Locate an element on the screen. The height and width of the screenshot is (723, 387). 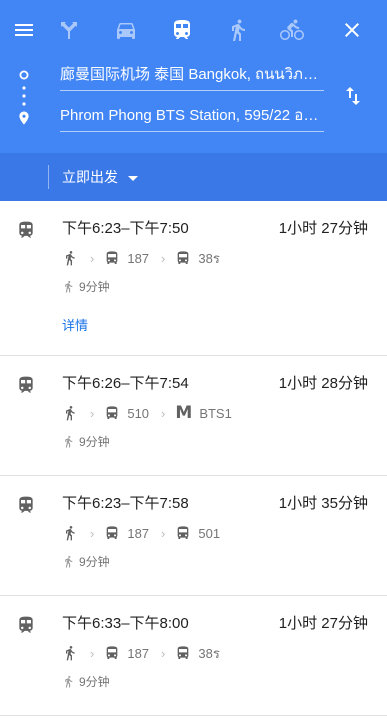
metro-line-label: BTS1 is located at coordinates (215, 413).